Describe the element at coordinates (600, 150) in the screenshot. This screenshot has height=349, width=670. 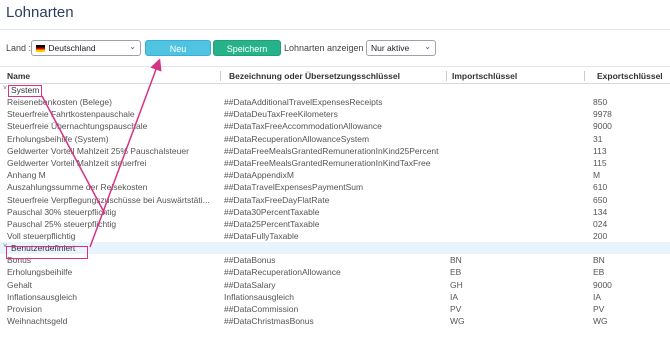
I see `cell-export: 113` at that location.